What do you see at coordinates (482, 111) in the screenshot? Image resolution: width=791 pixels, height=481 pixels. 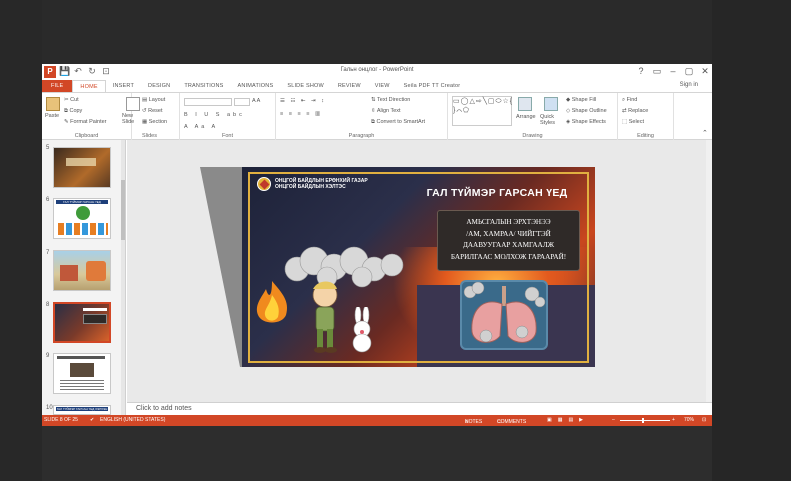 I see `shapes-gallery: ▭◯△⇨╲▢⬭☆{ }⌒⬠` at bounding box center [482, 111].